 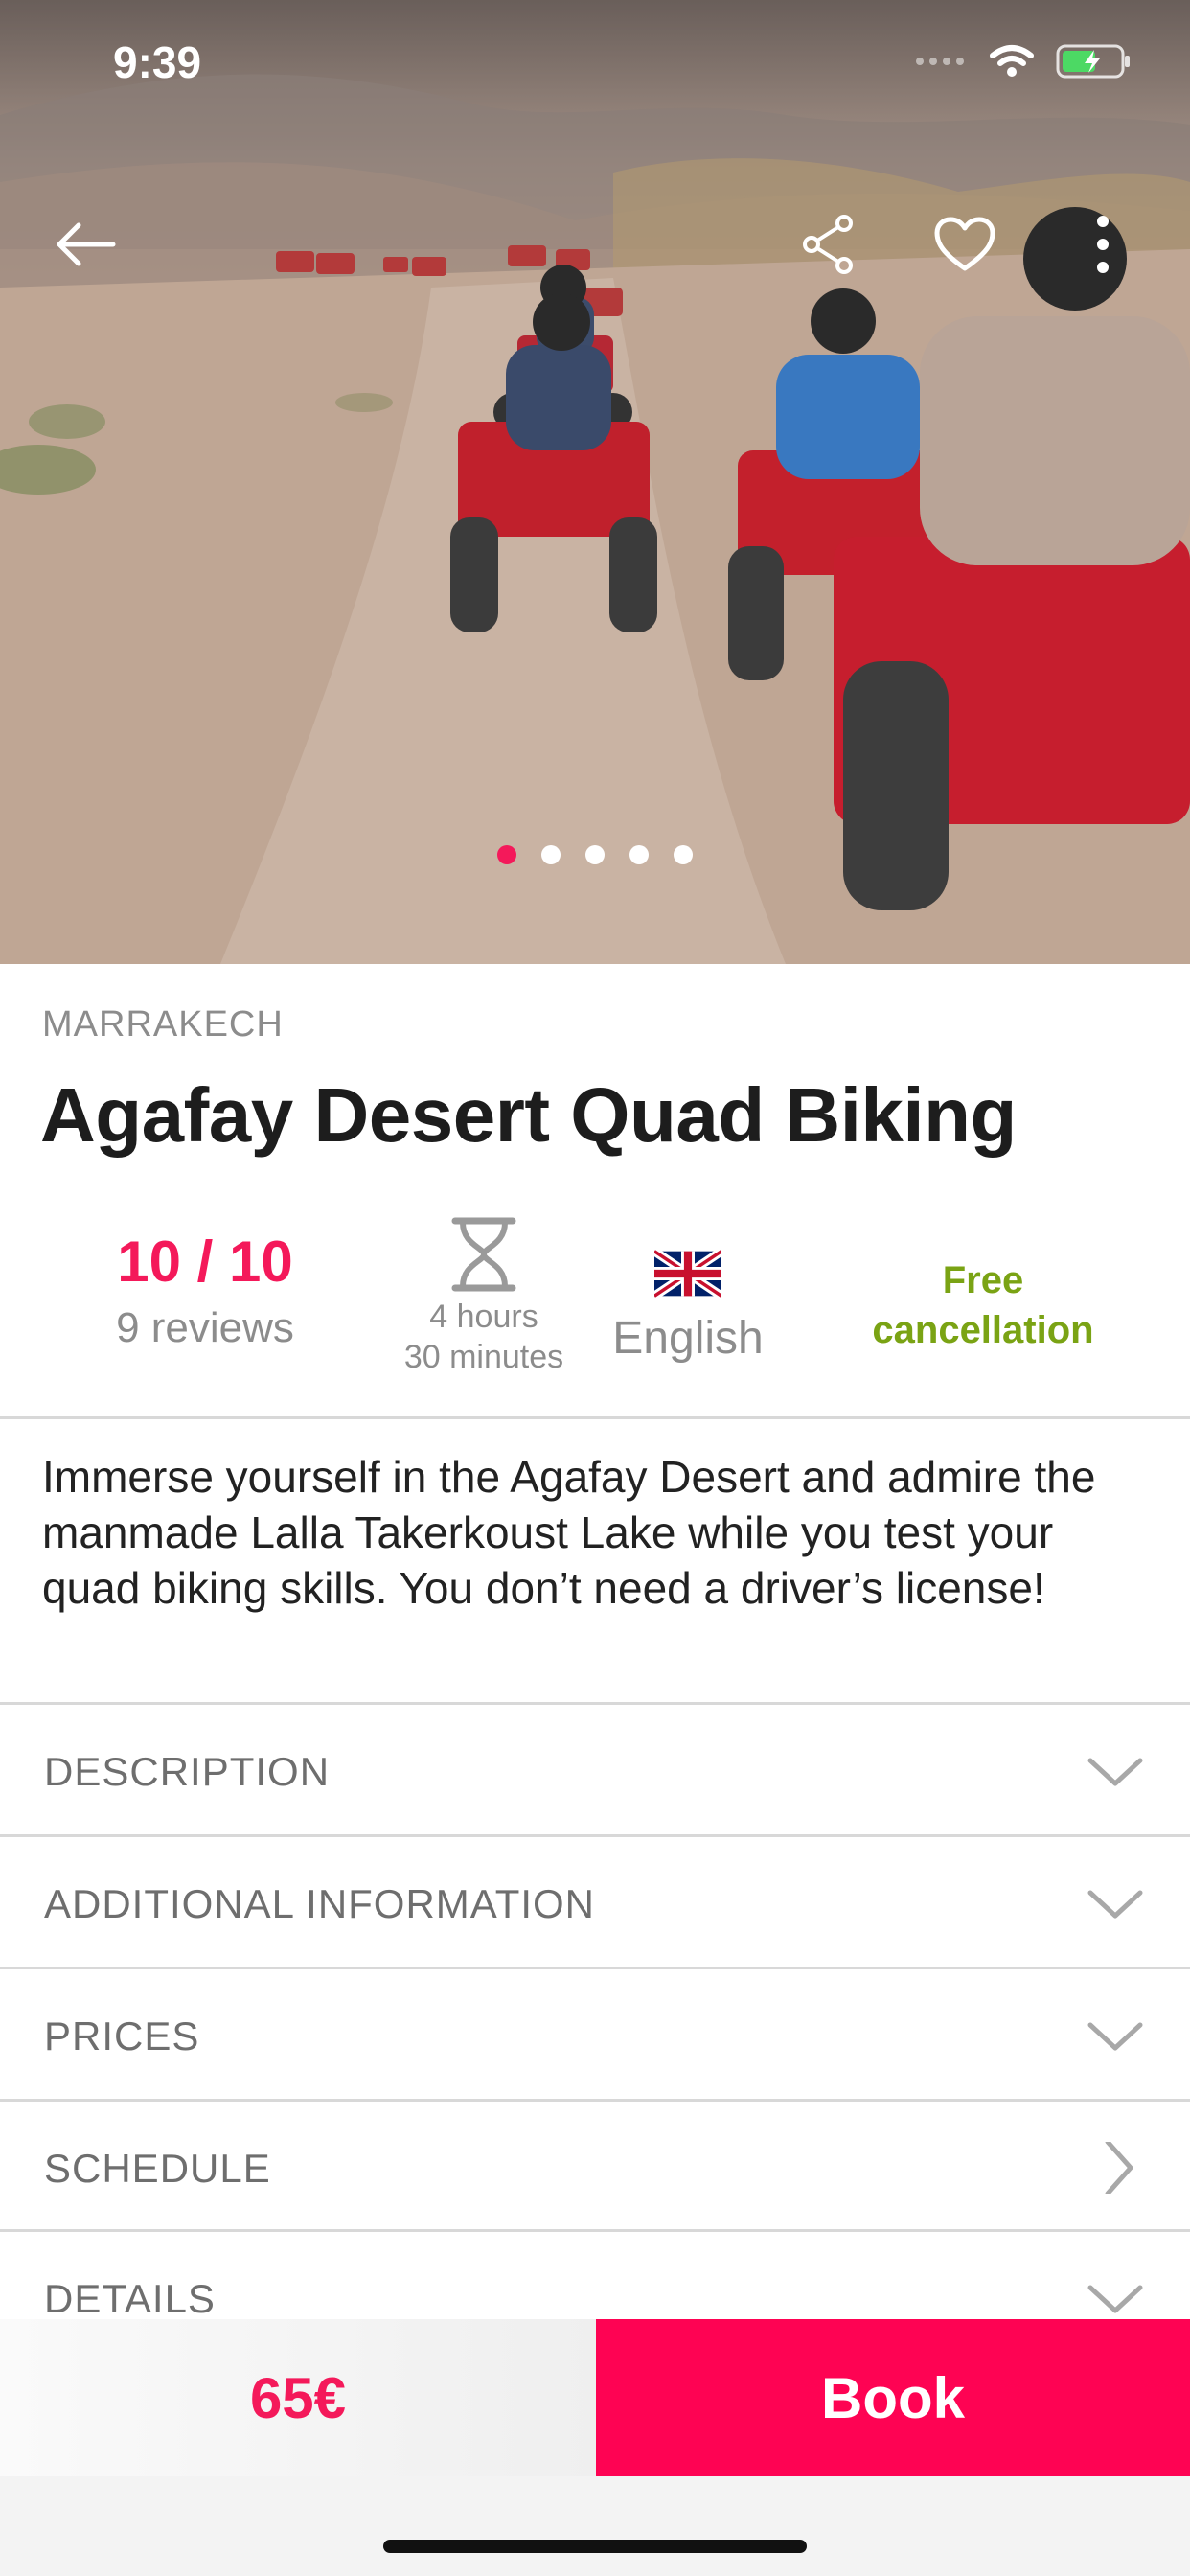 I want to click on book-button-label: Book, so click(x=893, y=2397).